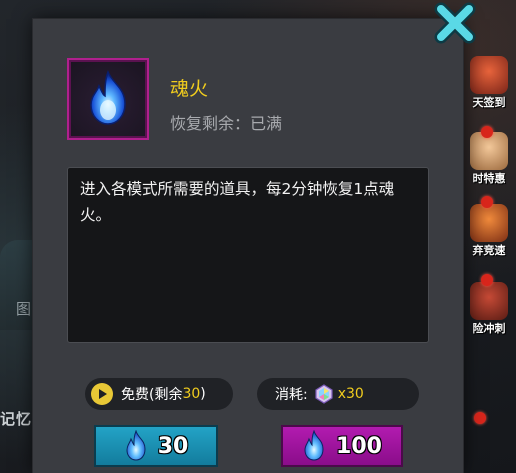 The image size is (516, 473). I want to click on fire-race-icon, so click(489, 223).